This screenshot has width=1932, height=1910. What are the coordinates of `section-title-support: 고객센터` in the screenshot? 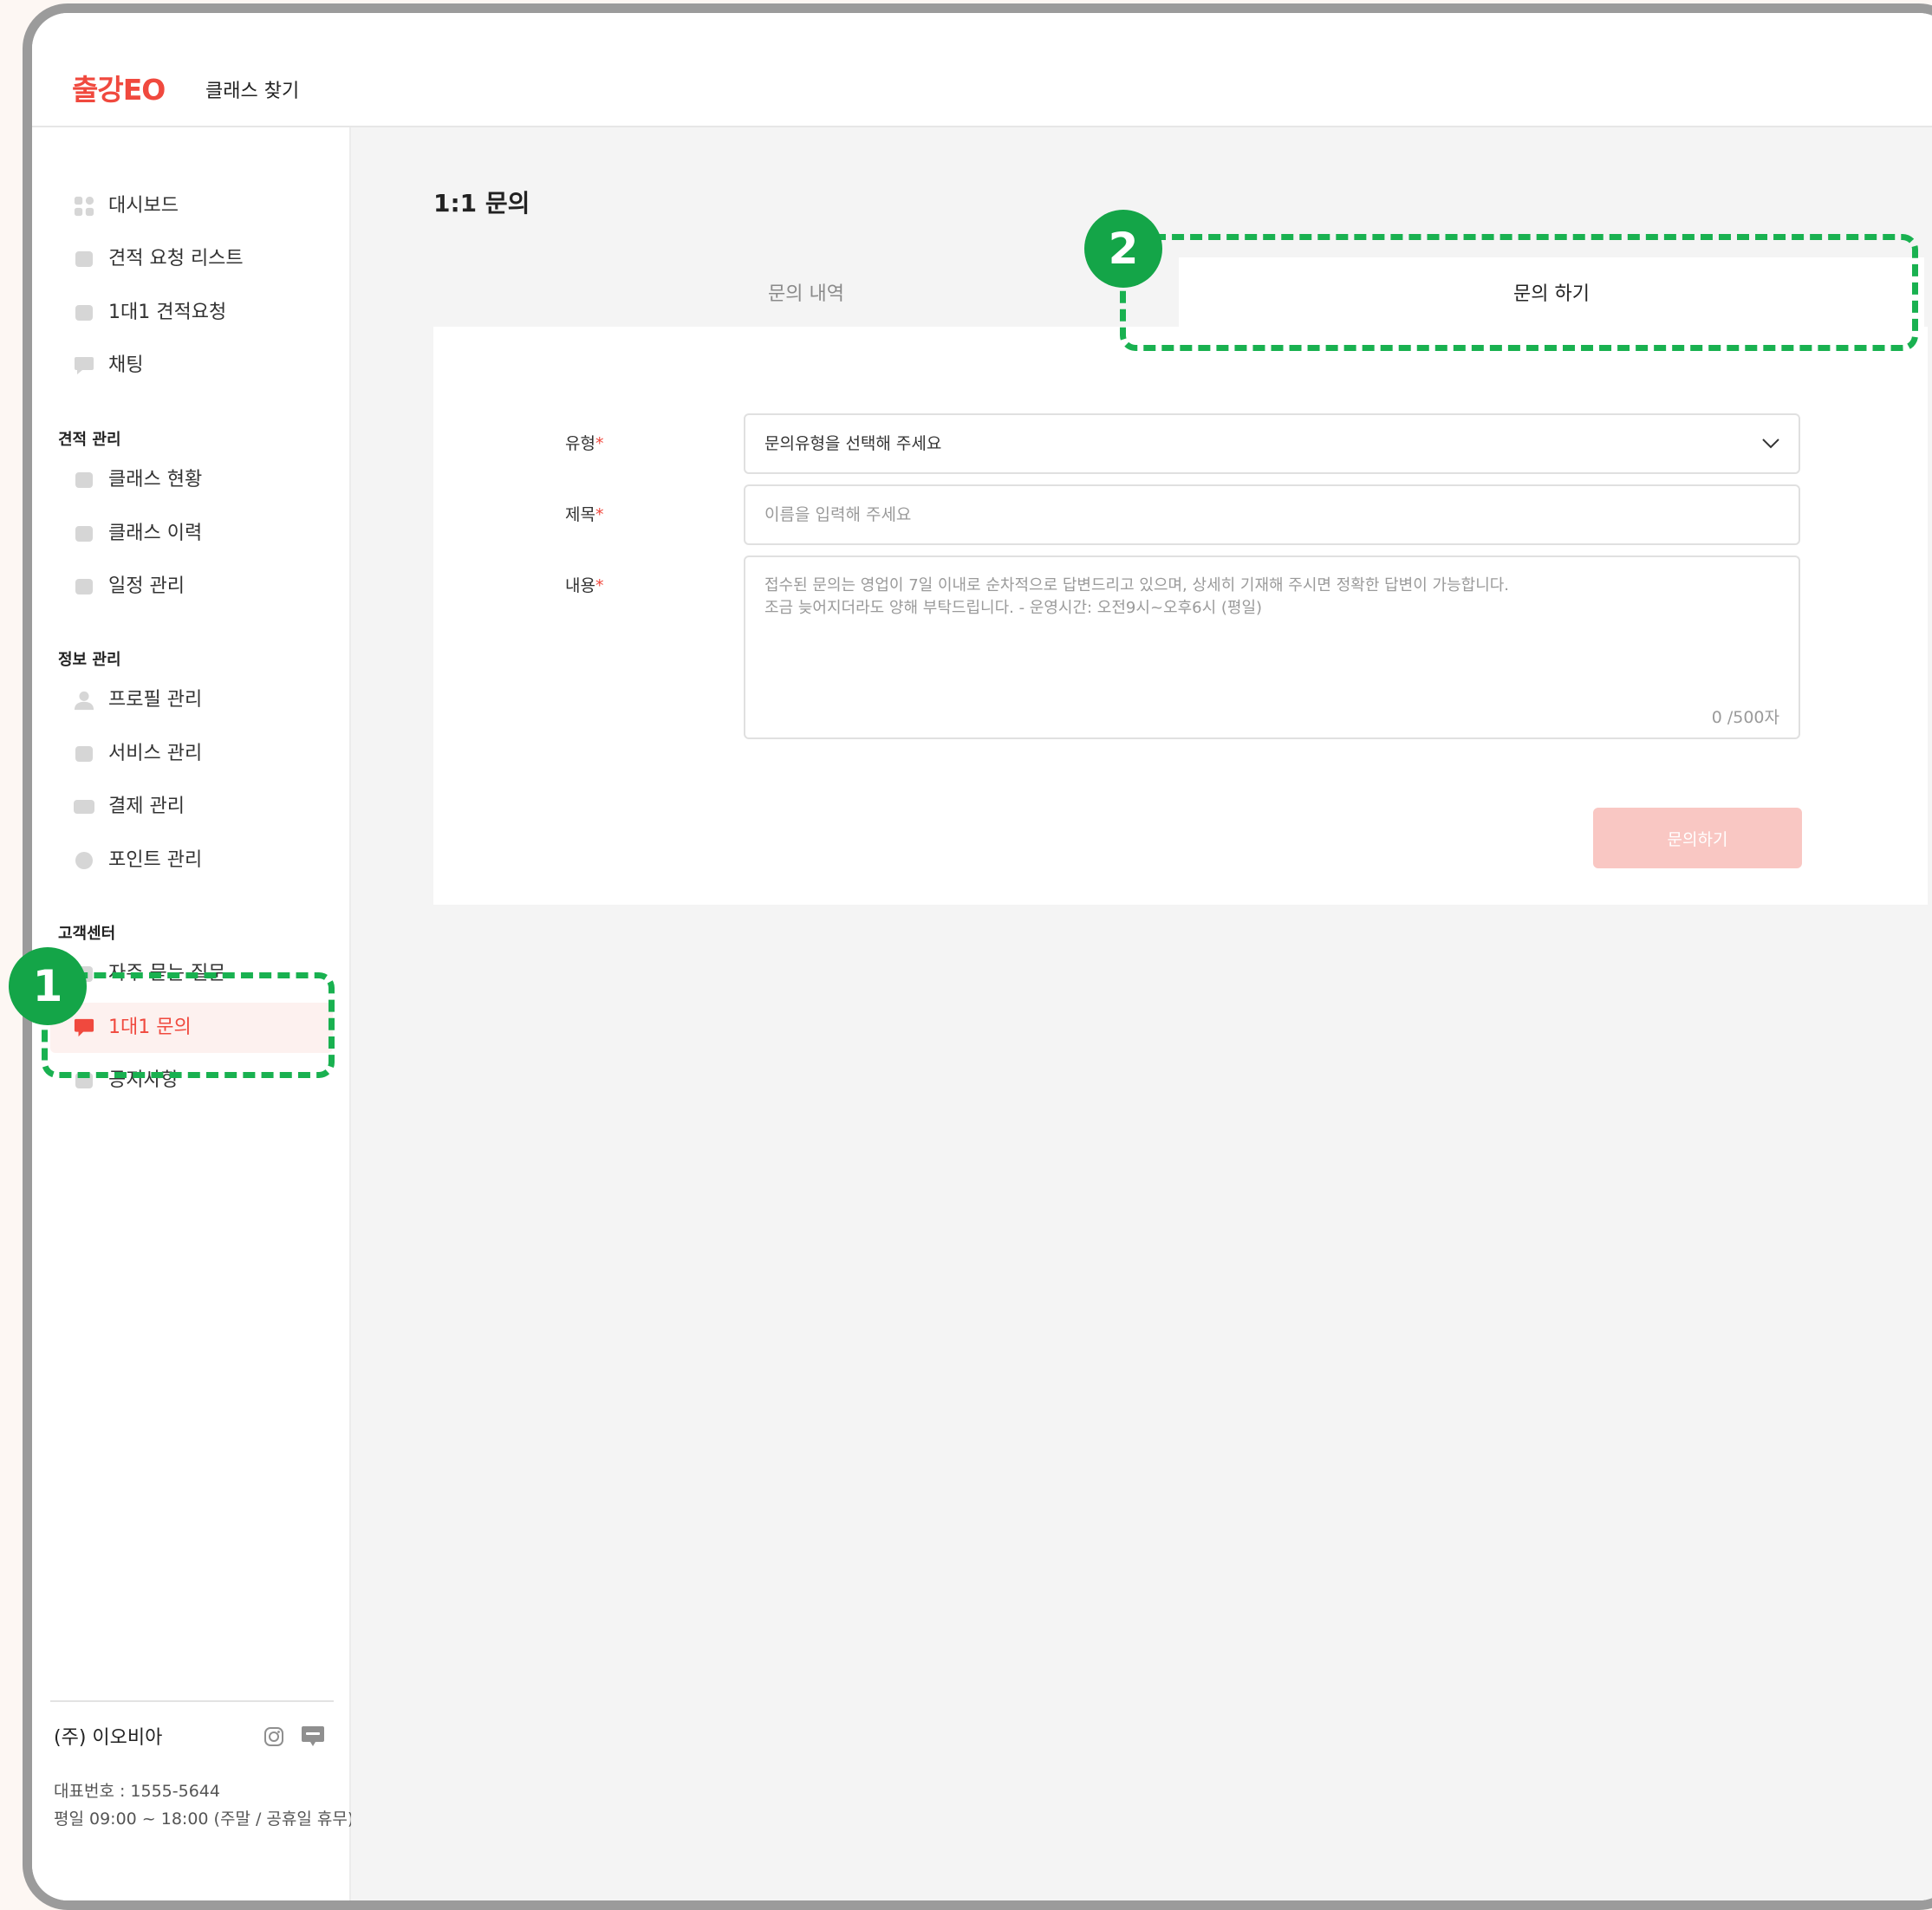 It's located at (87, 934).